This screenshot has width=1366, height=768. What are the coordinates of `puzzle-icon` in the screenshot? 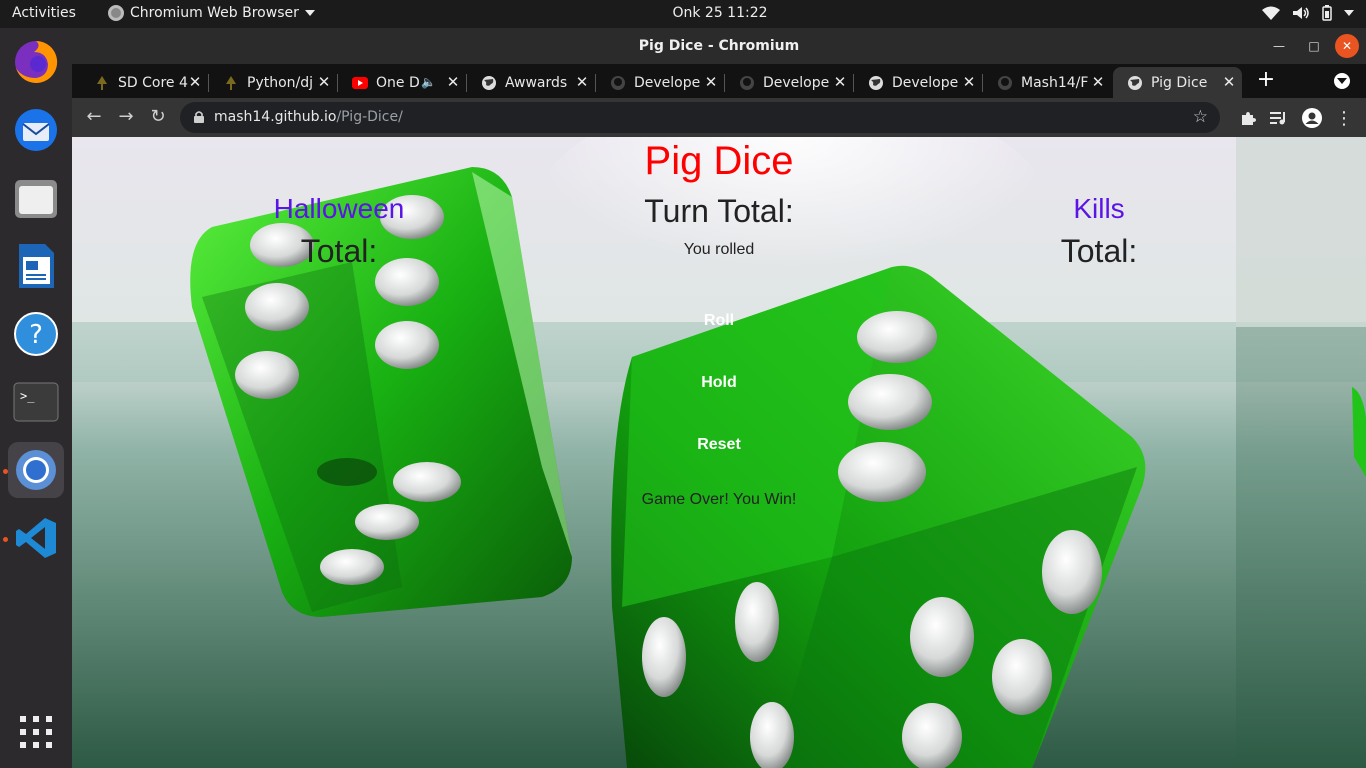 It's located at (1249, 118).